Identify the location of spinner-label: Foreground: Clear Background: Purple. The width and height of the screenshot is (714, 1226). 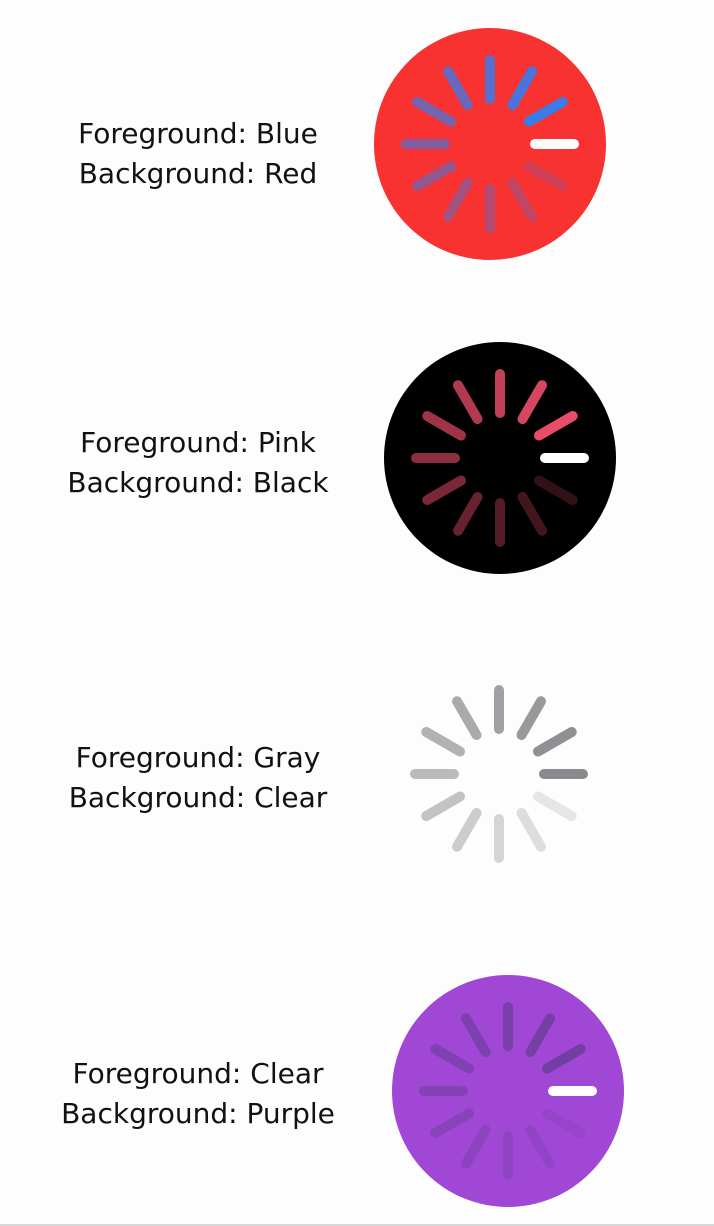
(198, 1094).